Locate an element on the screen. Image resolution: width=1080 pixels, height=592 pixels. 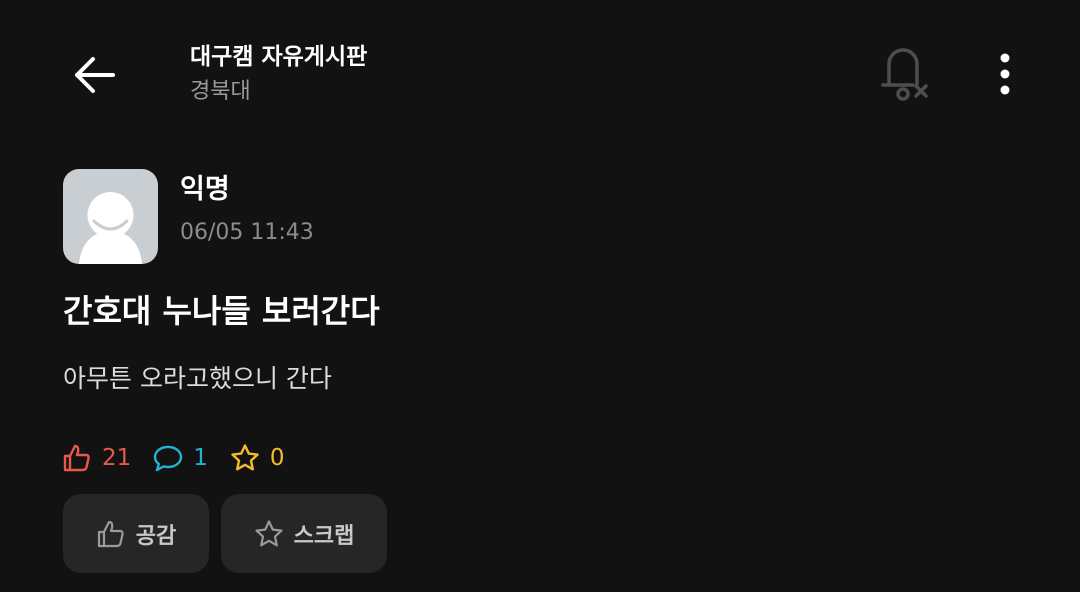
like-button-label: 공감 is located at coordinates (156, 536).